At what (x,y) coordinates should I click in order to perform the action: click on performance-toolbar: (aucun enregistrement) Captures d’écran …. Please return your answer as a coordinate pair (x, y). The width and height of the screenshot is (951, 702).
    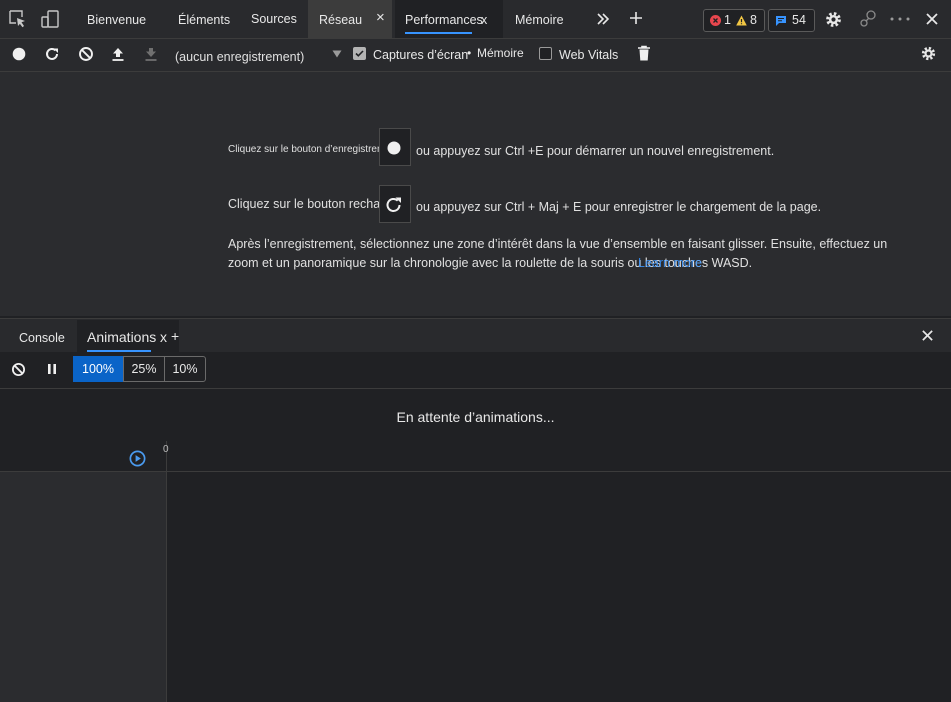
    Looking at the image, I should click on (475, 55).